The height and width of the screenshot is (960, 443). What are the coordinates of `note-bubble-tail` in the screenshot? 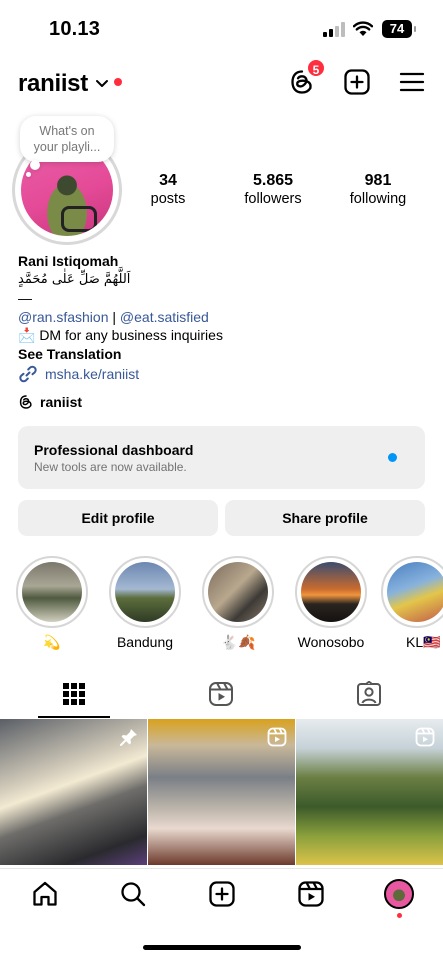 It's located at (35, 165).